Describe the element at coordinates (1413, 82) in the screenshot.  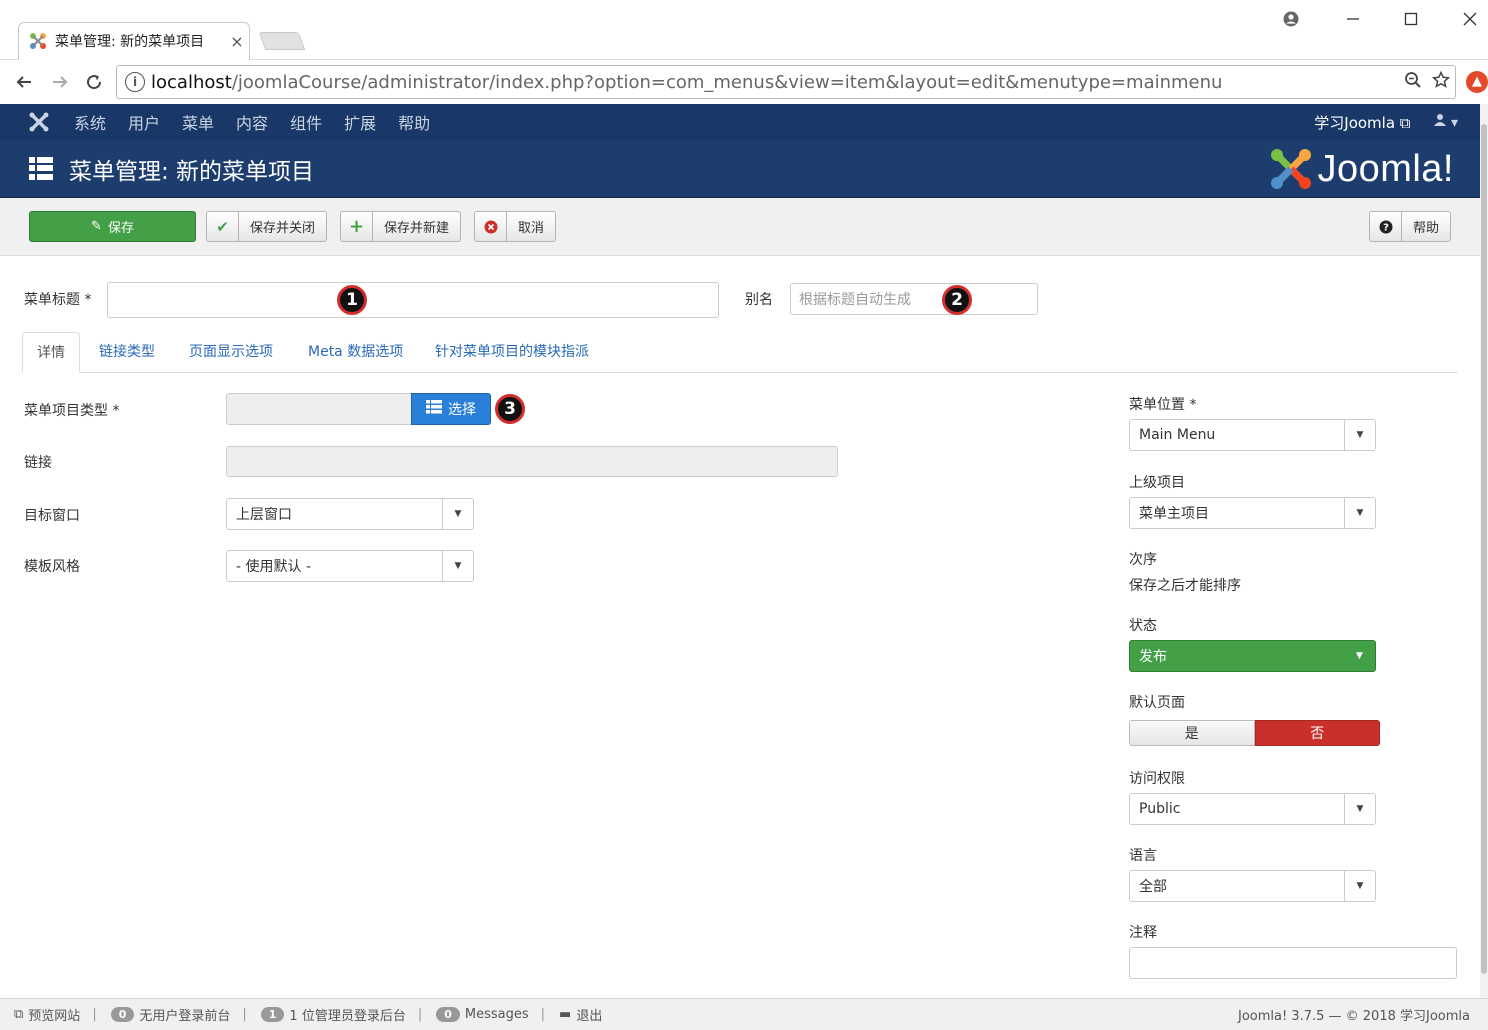
I see `zoom-icon` at that location.